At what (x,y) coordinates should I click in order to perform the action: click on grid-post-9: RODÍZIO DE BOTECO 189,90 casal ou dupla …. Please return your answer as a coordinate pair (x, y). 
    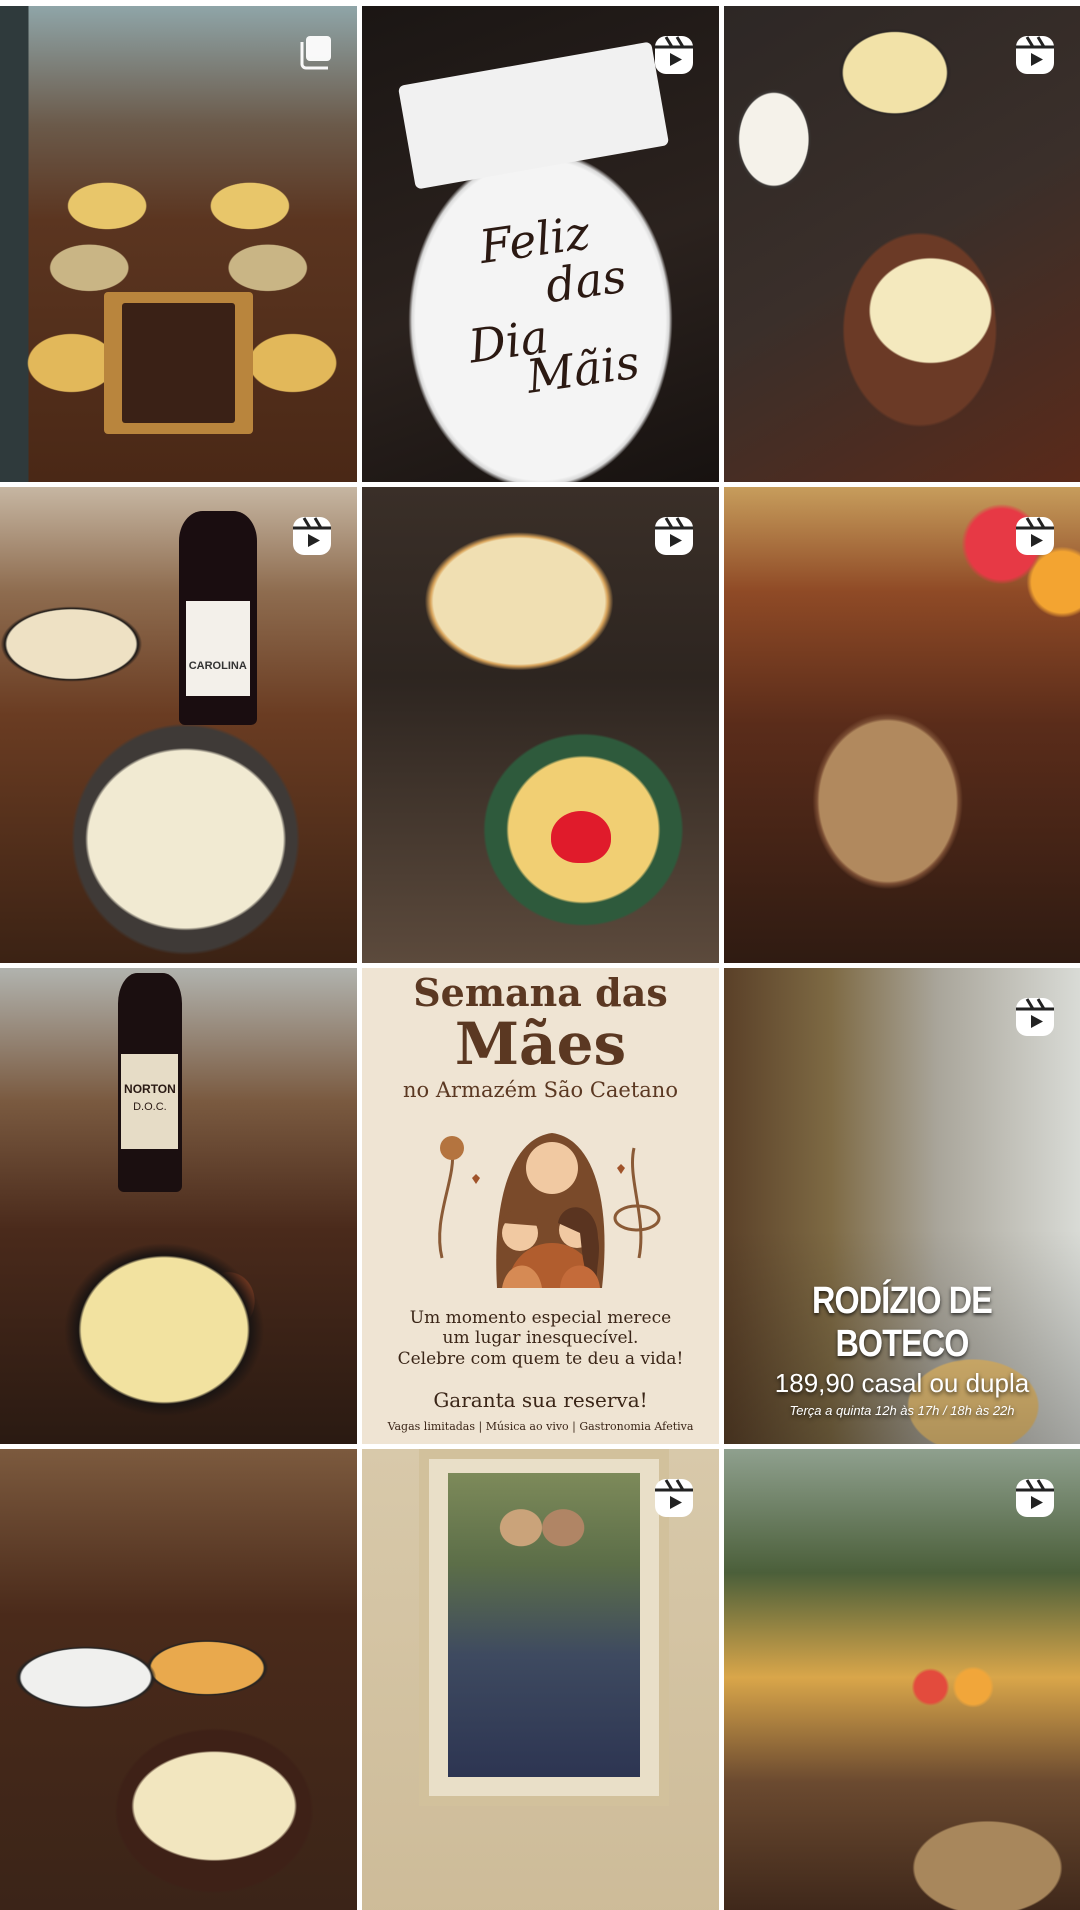
    Looking at the image, I should click on (902, 1206).